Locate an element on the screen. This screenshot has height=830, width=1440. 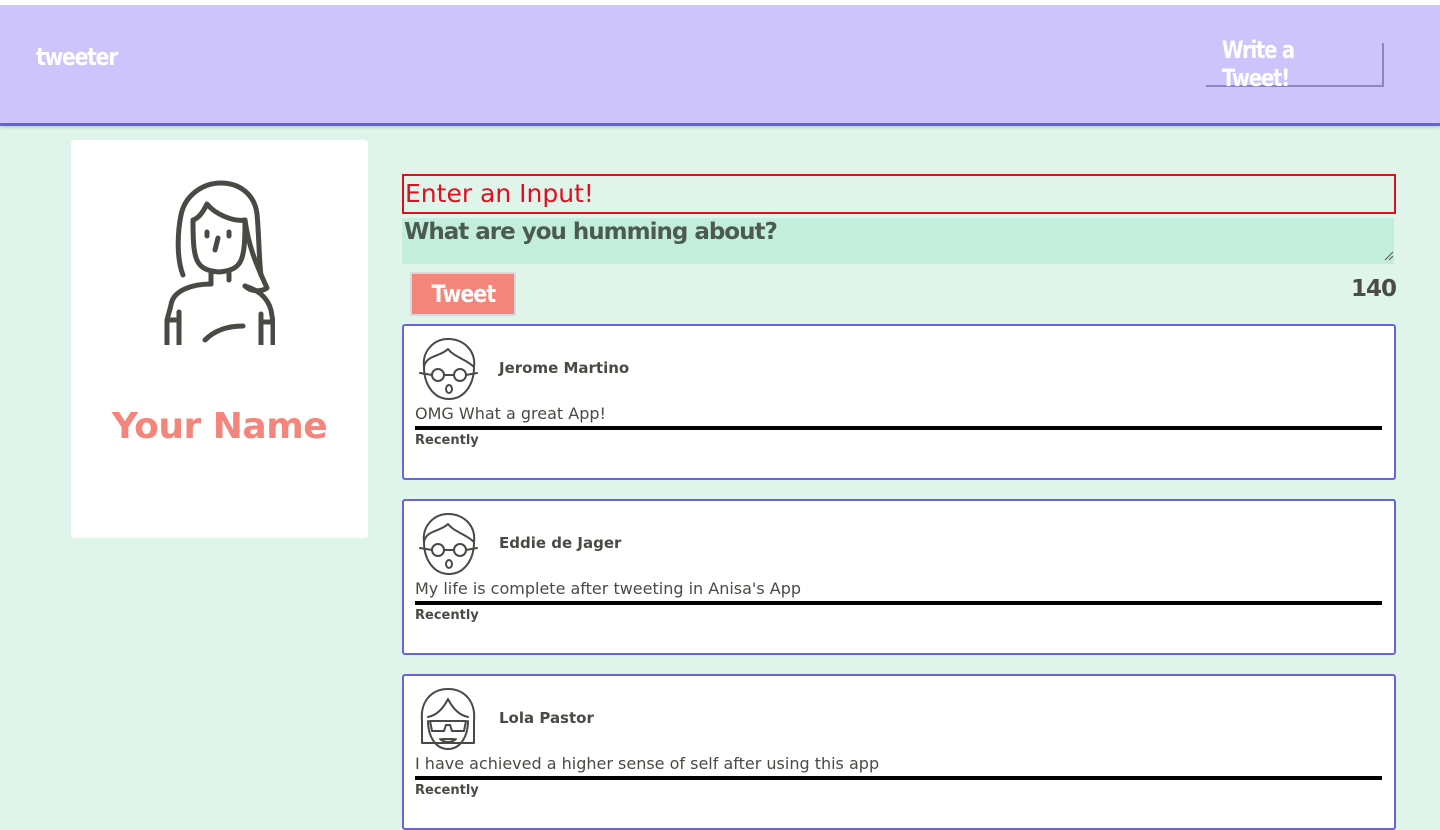
tweet-text: OMG What a great App! is located at coordinates (510, 413).